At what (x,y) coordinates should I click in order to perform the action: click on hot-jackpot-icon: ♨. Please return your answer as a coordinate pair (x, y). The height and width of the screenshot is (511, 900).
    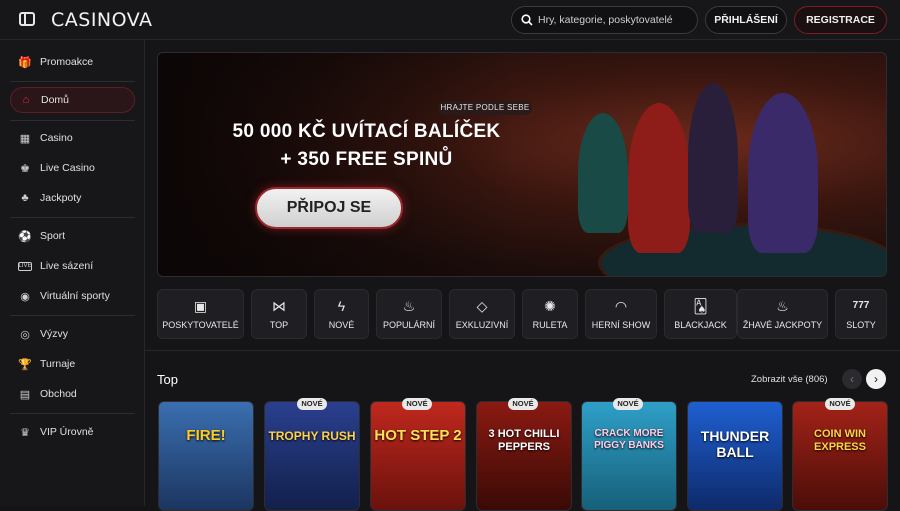
    Looking at the image, I should click on (782, 306).